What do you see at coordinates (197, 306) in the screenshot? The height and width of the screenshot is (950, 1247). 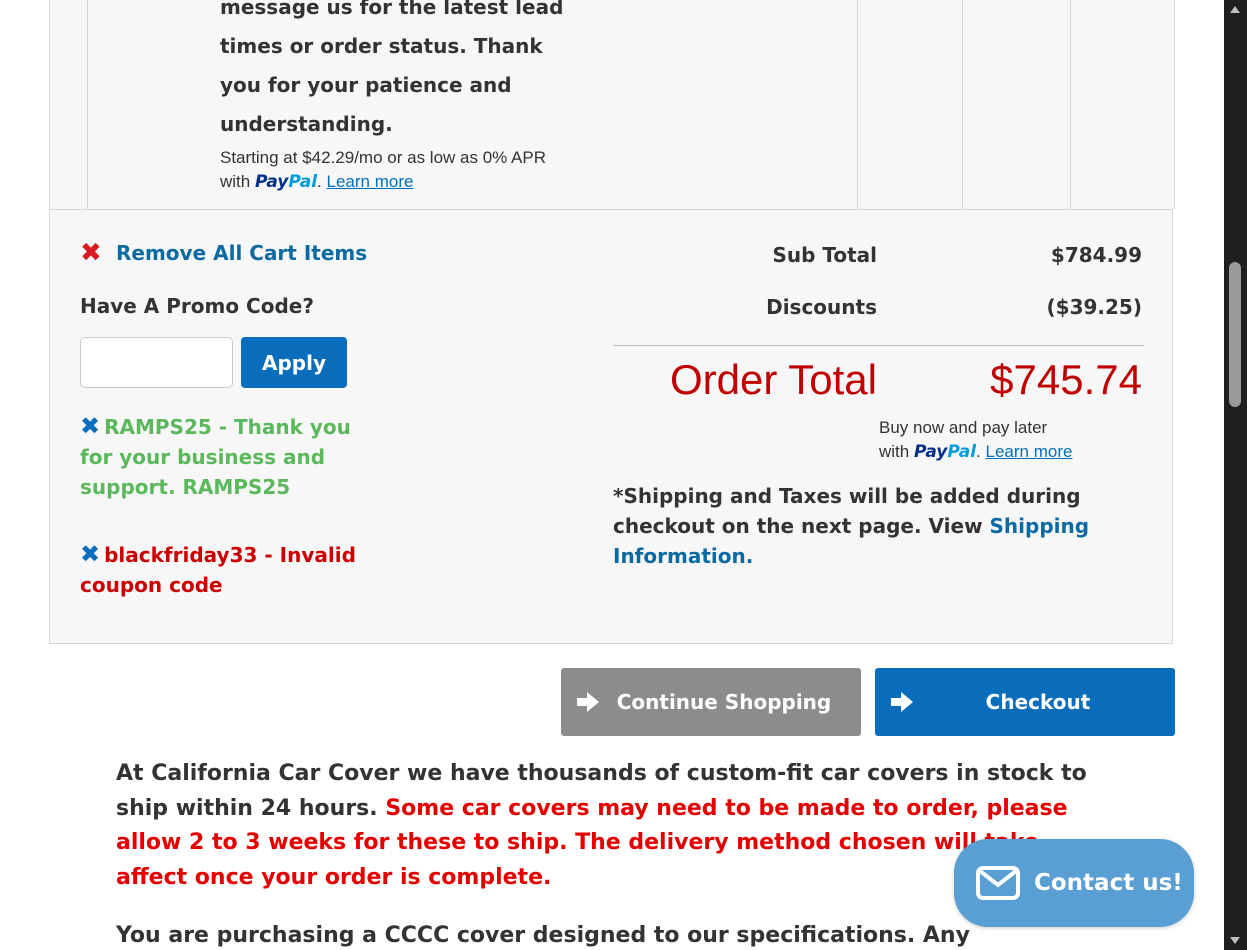 I see `promo-code-heading: Have A Promo Code?` at bounding box center [197, 306].